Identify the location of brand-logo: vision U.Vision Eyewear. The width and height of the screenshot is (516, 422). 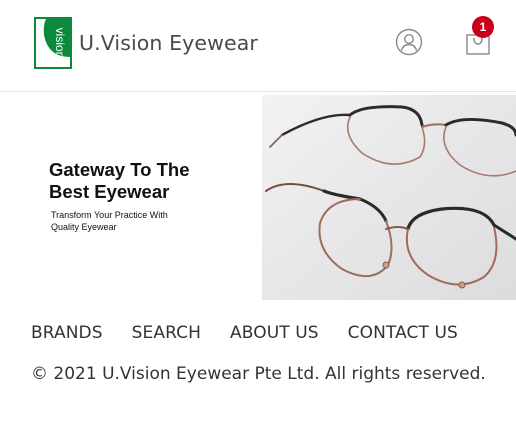
(146, 43).